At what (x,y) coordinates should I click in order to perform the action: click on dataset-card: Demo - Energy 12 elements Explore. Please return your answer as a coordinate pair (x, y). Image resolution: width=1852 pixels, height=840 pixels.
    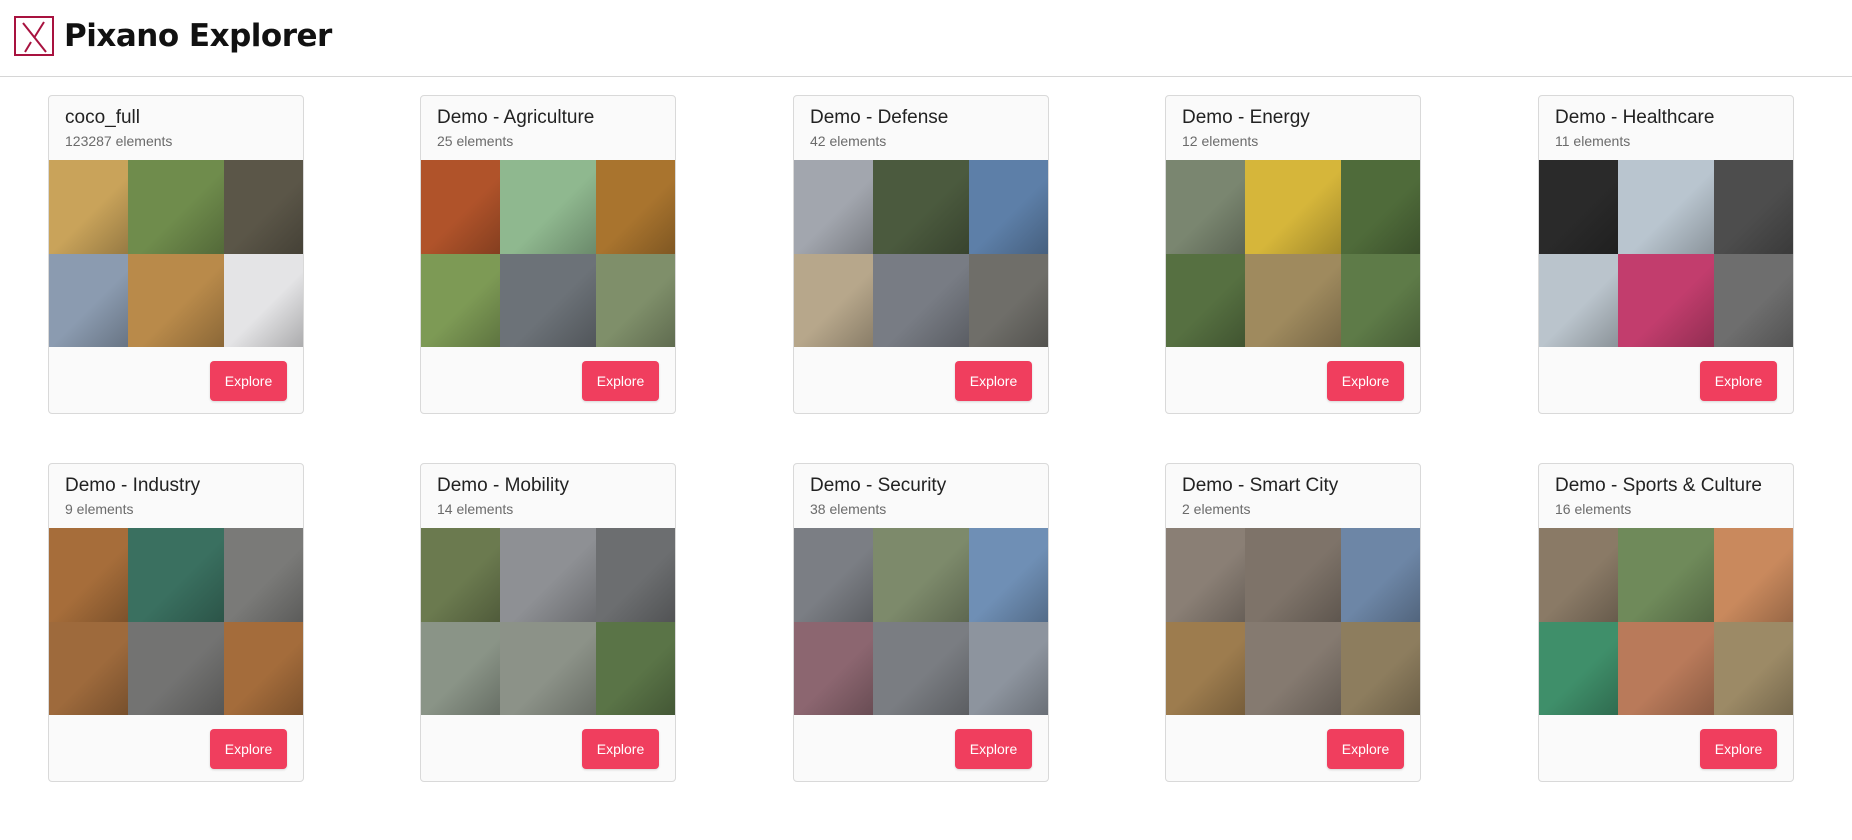
    Looking at the image, I should click on (1293, 254).